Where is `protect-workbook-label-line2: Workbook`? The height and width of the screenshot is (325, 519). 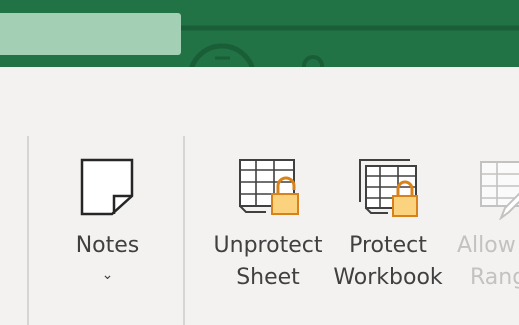
protect-workbook-label-line2: Workbook is located at coordinates (388, 277).